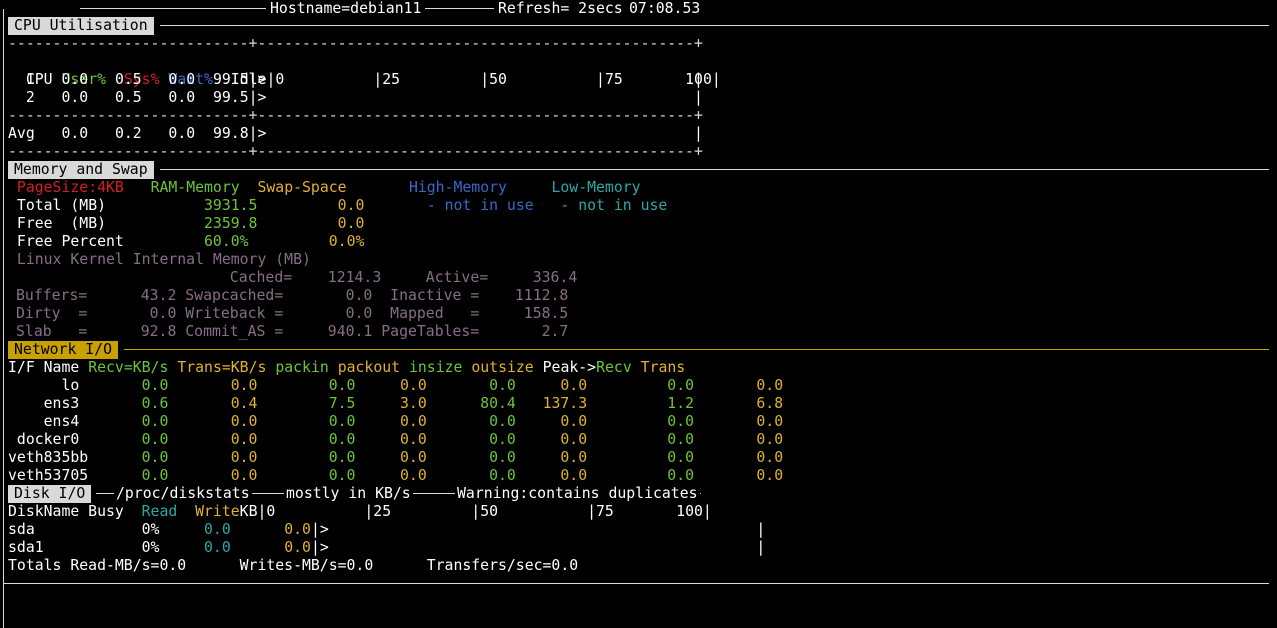  What do you see at coordinates (480, 205) in the screenshot?
I see `high-not-in-use: - not in use` at bounding box center [480, 205].